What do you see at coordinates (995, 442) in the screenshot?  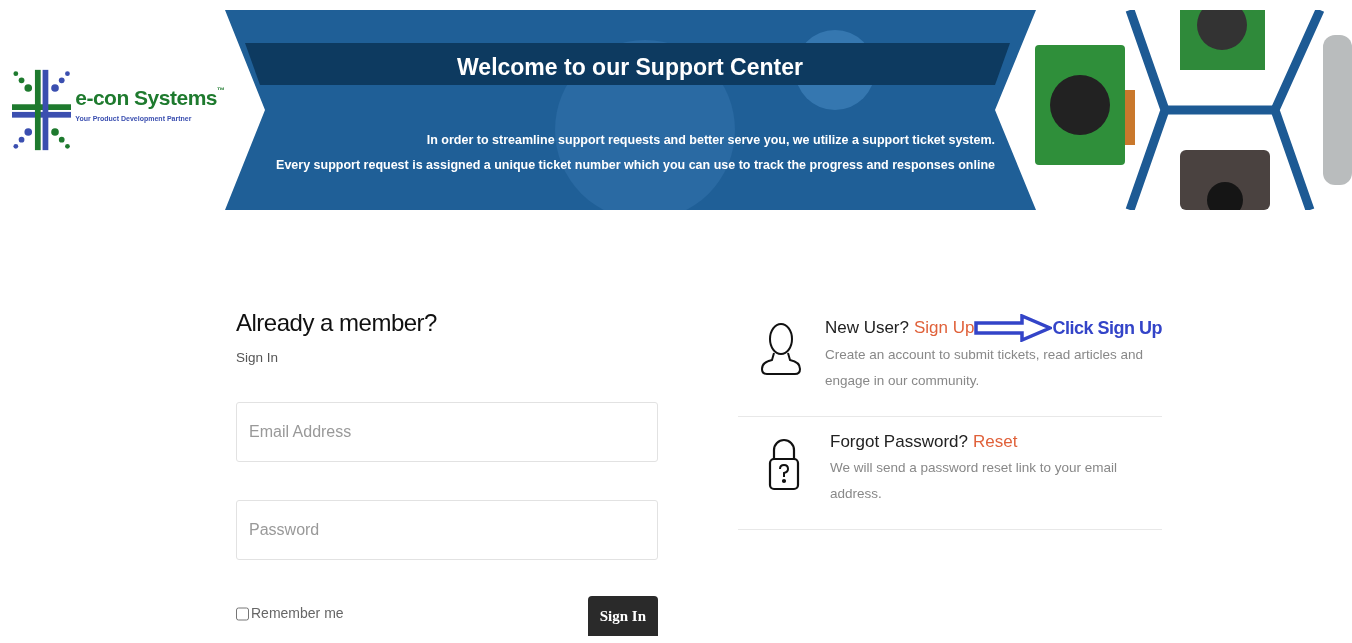 I see `option-link: Reset` at bounding box center [995, 442].